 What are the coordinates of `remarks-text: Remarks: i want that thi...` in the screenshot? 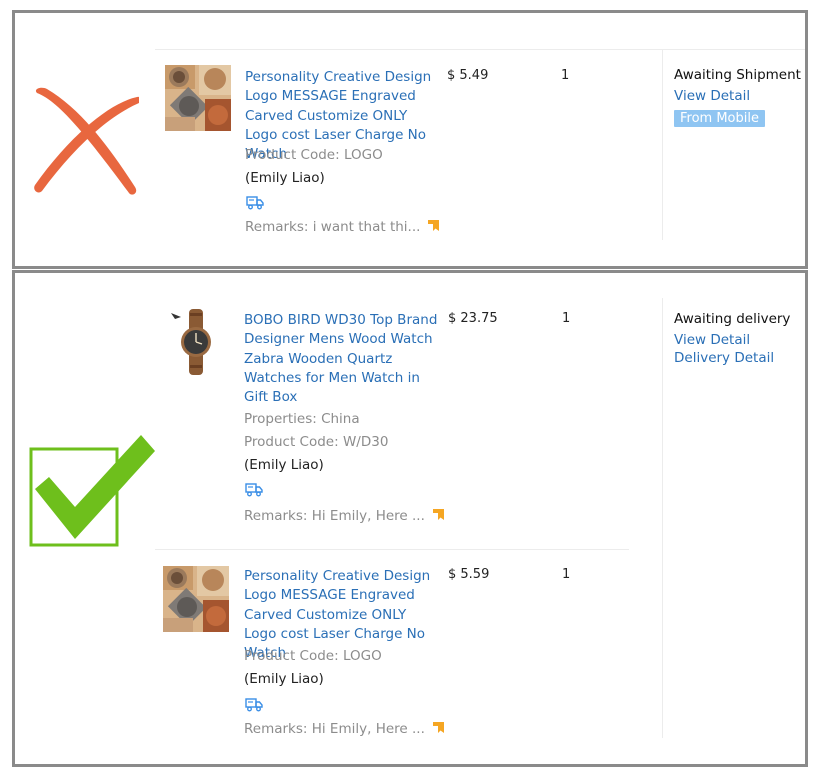 It's located at (342, 227).